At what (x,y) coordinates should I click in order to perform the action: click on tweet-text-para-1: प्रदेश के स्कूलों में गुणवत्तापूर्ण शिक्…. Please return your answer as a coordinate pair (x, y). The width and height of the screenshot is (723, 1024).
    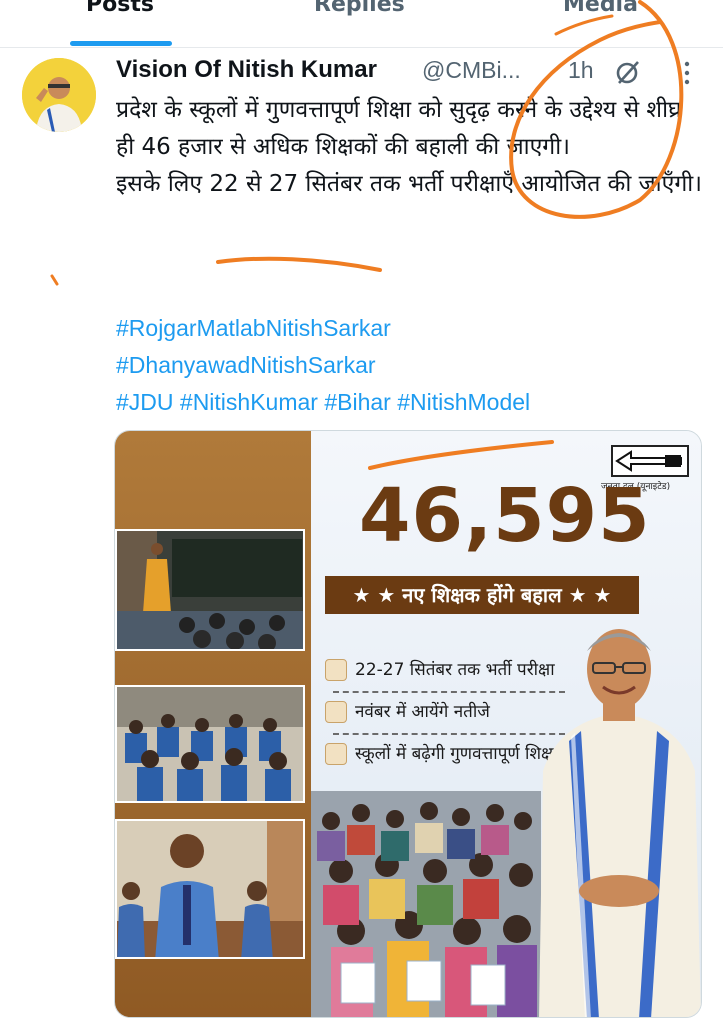
    Looking at the image, I should click on (399, 128).